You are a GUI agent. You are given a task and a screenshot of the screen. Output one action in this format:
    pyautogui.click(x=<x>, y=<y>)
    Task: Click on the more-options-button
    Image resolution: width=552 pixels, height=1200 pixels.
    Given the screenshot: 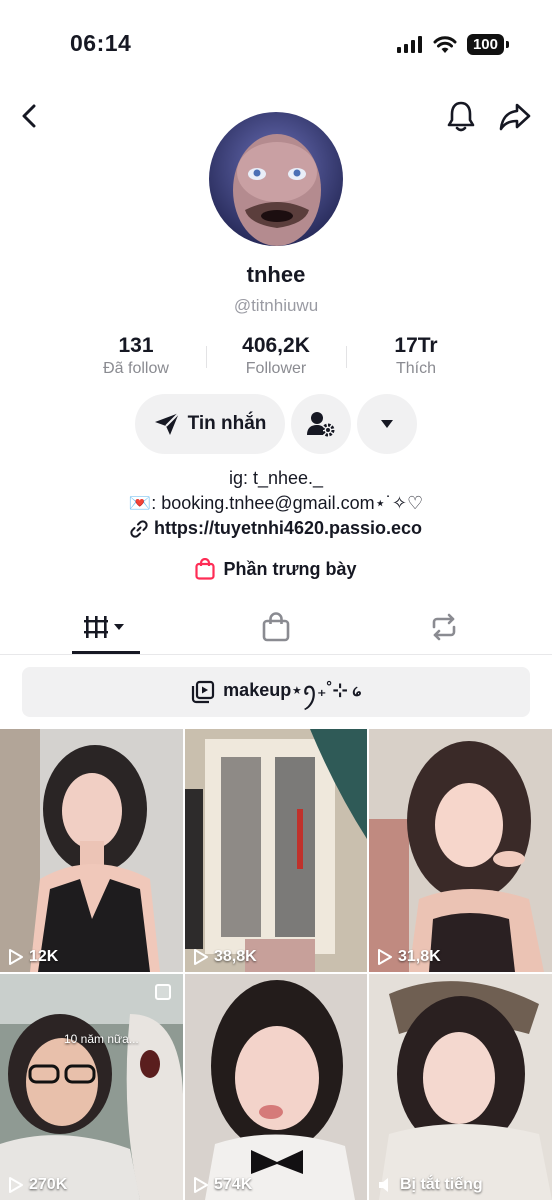 What is the action you would take?
    pyautogui.click(x=387, y=424)
    